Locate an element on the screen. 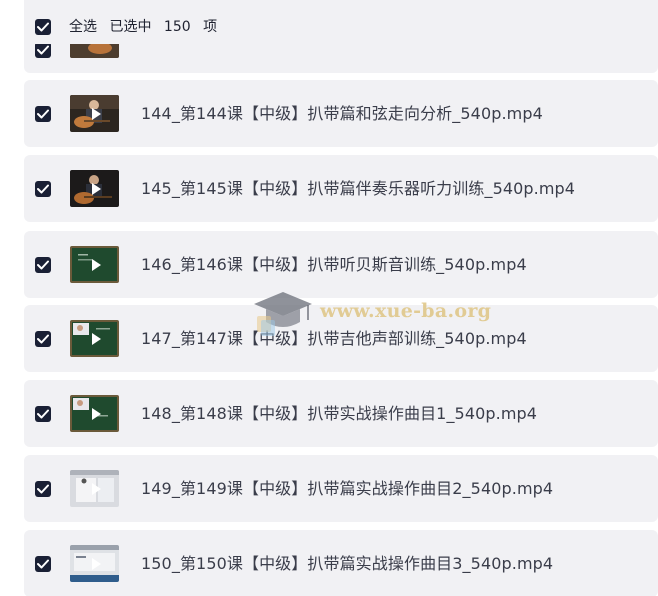 Image resolution: width=658 pixels, height=596 pixels. file-row: 145_第145课【中级】扒带篇伴奏乐器听力训练_540p.mp4 is located at coordinates (341, 188).